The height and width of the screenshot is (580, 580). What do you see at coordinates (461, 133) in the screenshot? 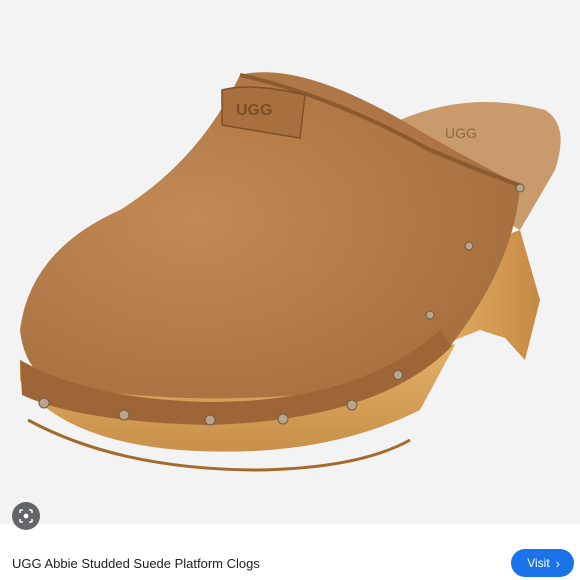
I see `insole-logo: UGG` at bounding box center [461, 133].